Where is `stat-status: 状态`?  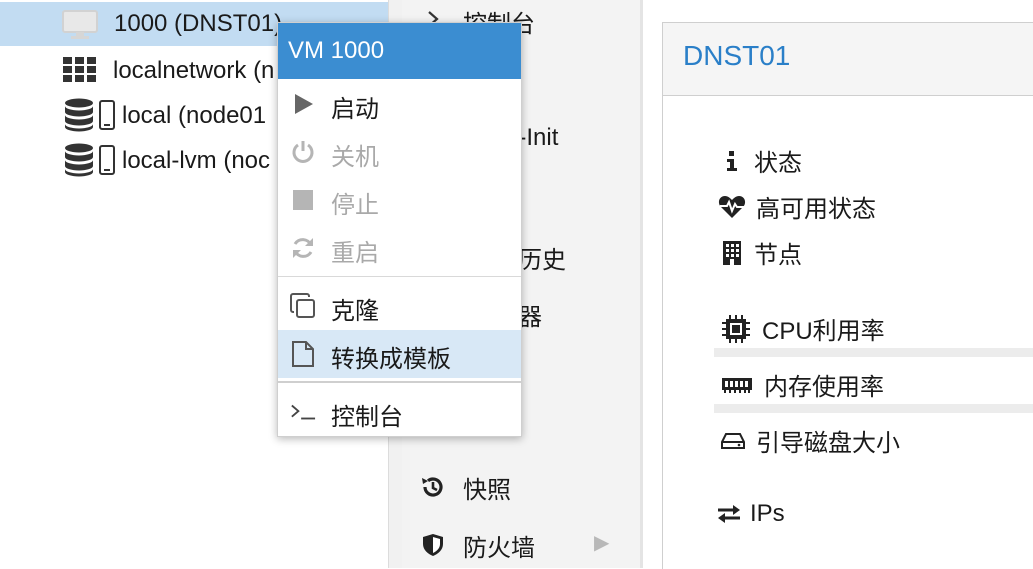
stat-status: 状态 is located at coordinates (761, 160).